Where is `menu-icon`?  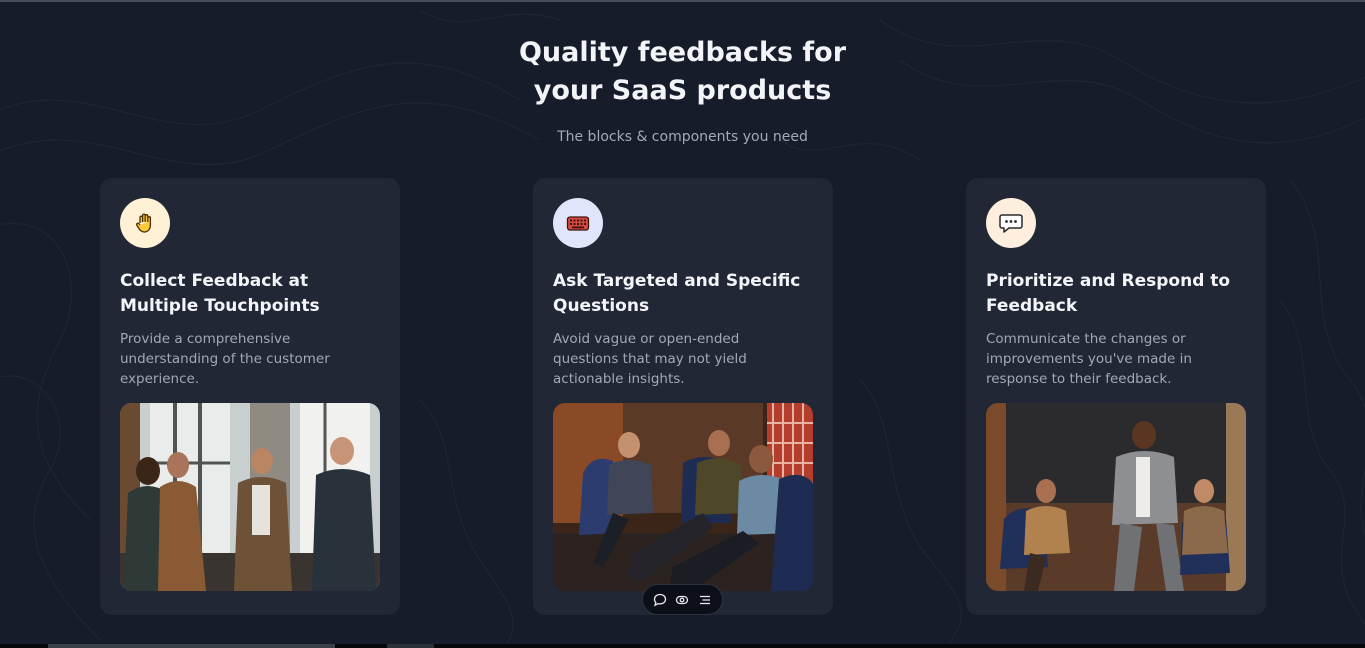
menu-icon is located at coordinates (704, 599).